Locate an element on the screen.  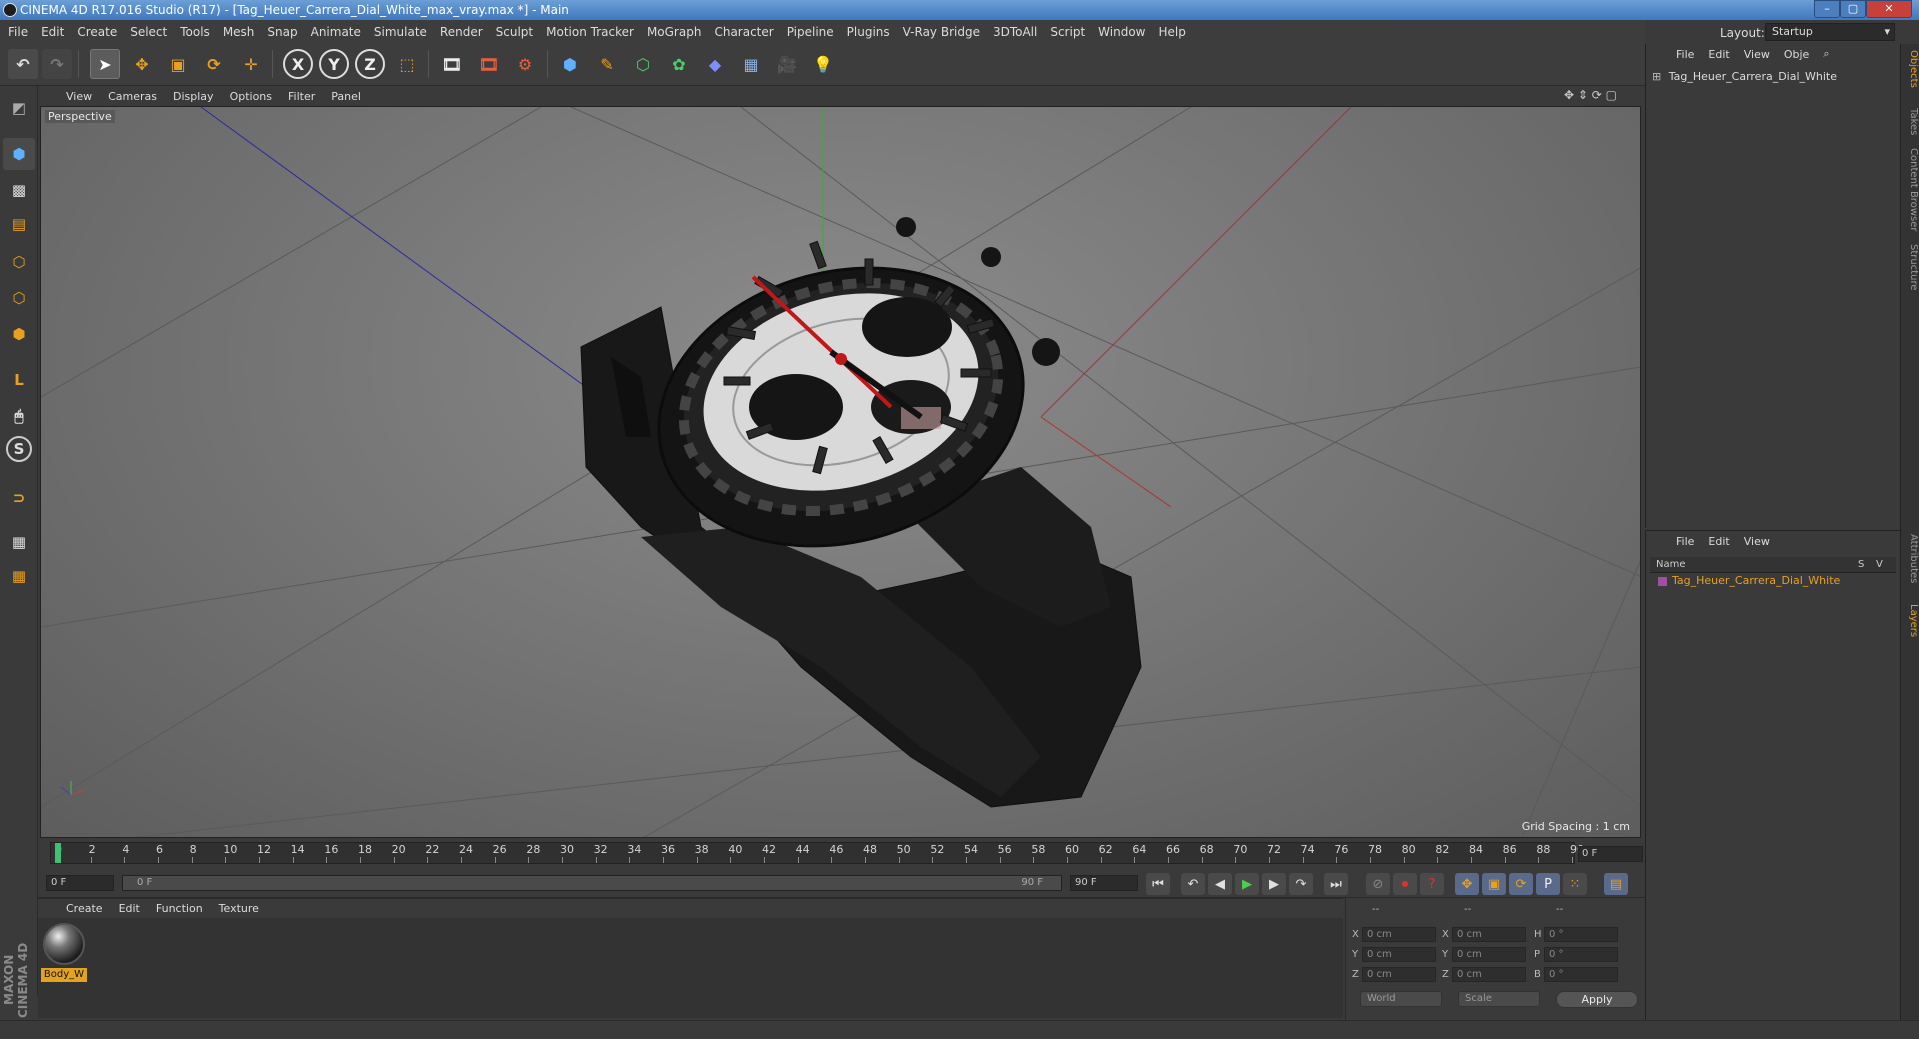
subdivision-icon: ⬡ is located at coordinates (643, 64).